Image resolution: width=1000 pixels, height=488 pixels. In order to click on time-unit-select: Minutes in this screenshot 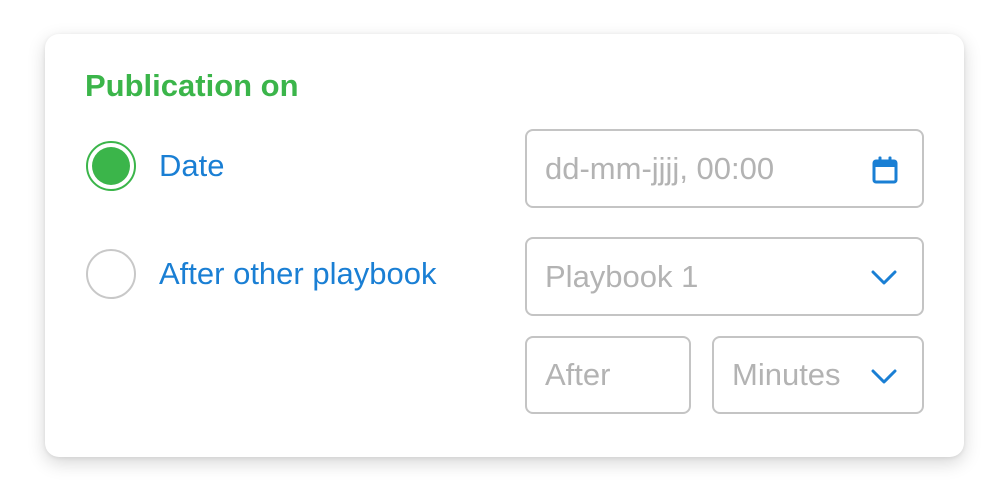, I will do `click(818, 375)`.